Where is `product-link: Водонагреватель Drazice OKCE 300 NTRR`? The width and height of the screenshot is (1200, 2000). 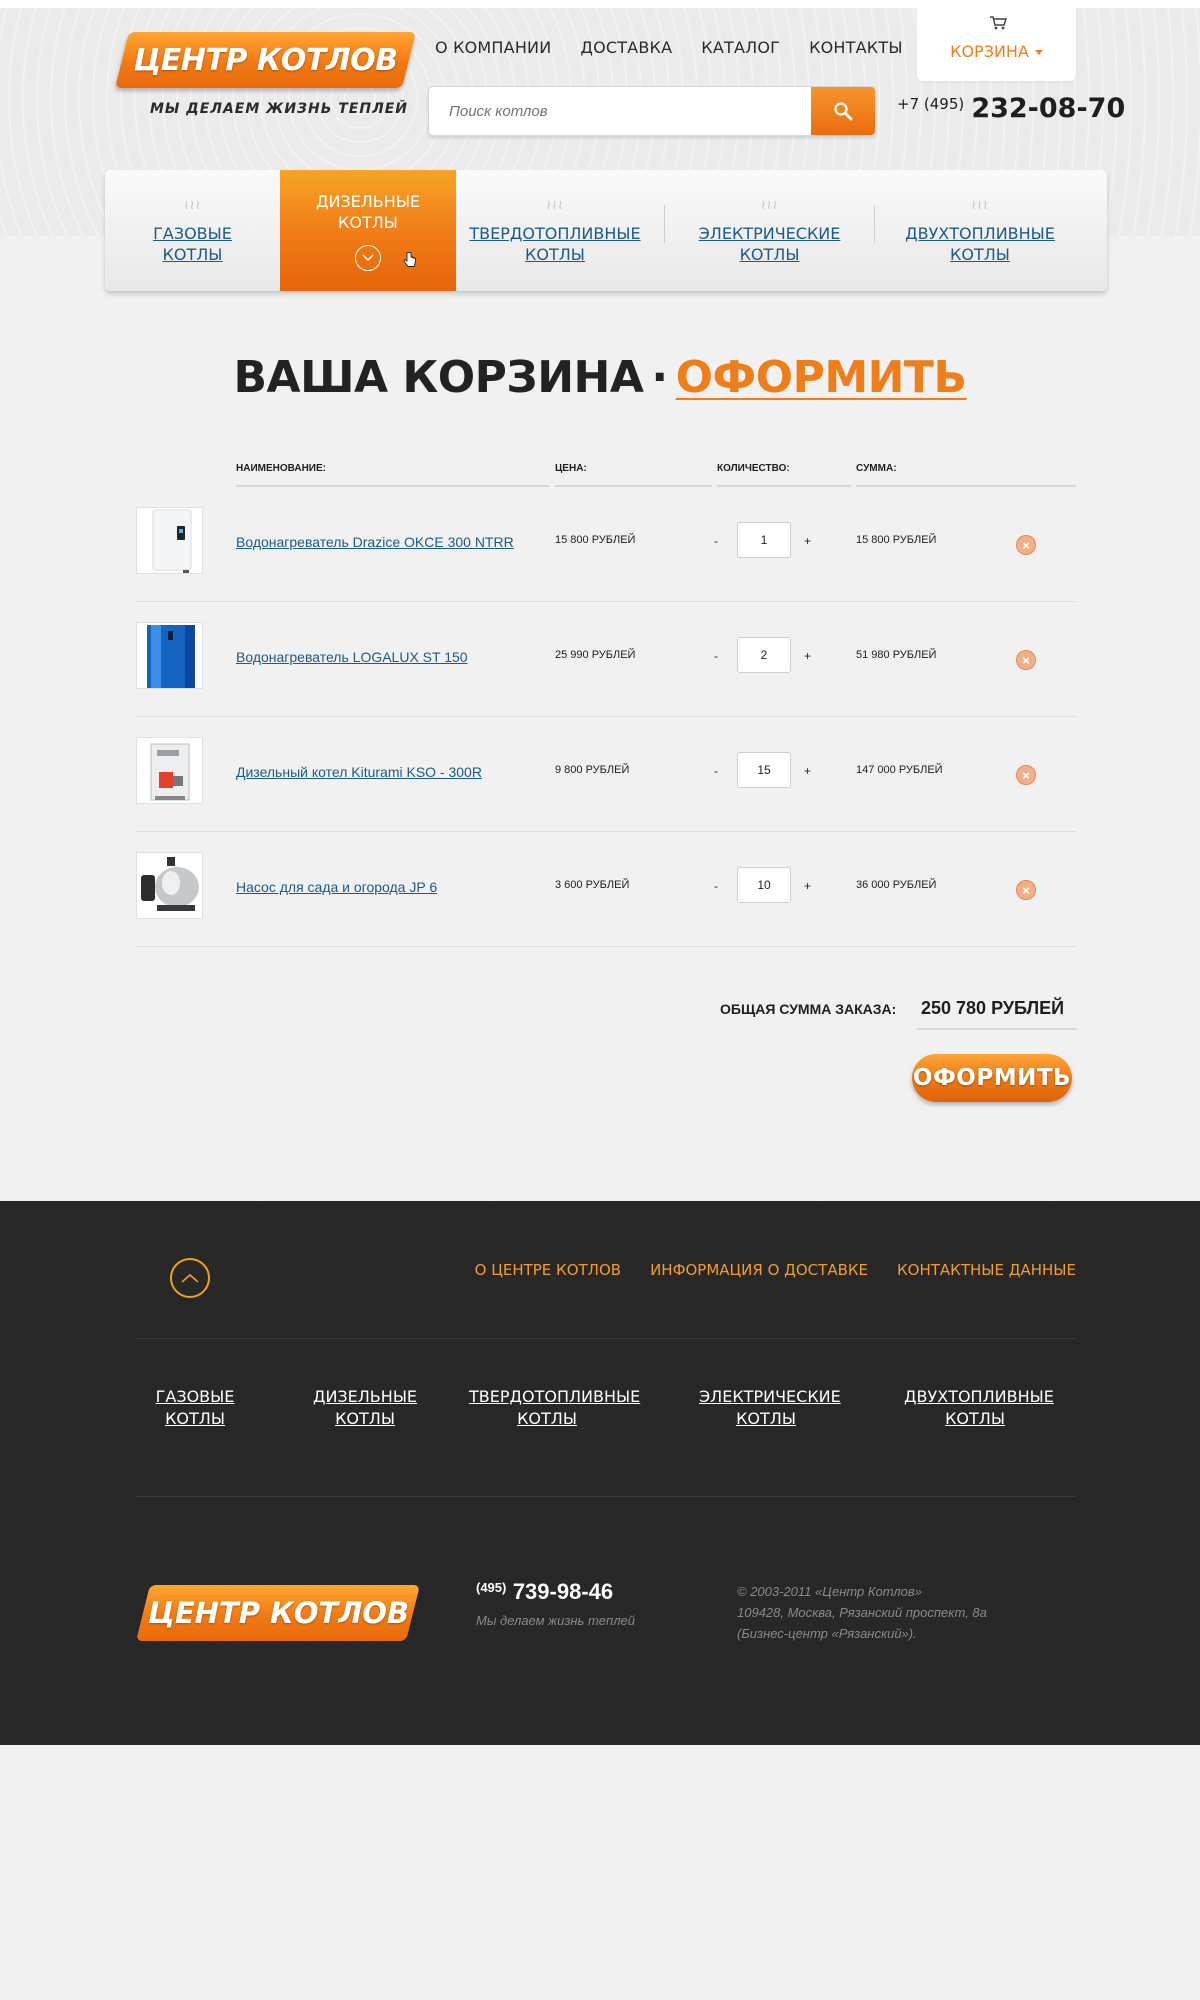 product-link: Водонагреватель Drazice OKCE 300 NTRR is located at coordinates (375, 542).